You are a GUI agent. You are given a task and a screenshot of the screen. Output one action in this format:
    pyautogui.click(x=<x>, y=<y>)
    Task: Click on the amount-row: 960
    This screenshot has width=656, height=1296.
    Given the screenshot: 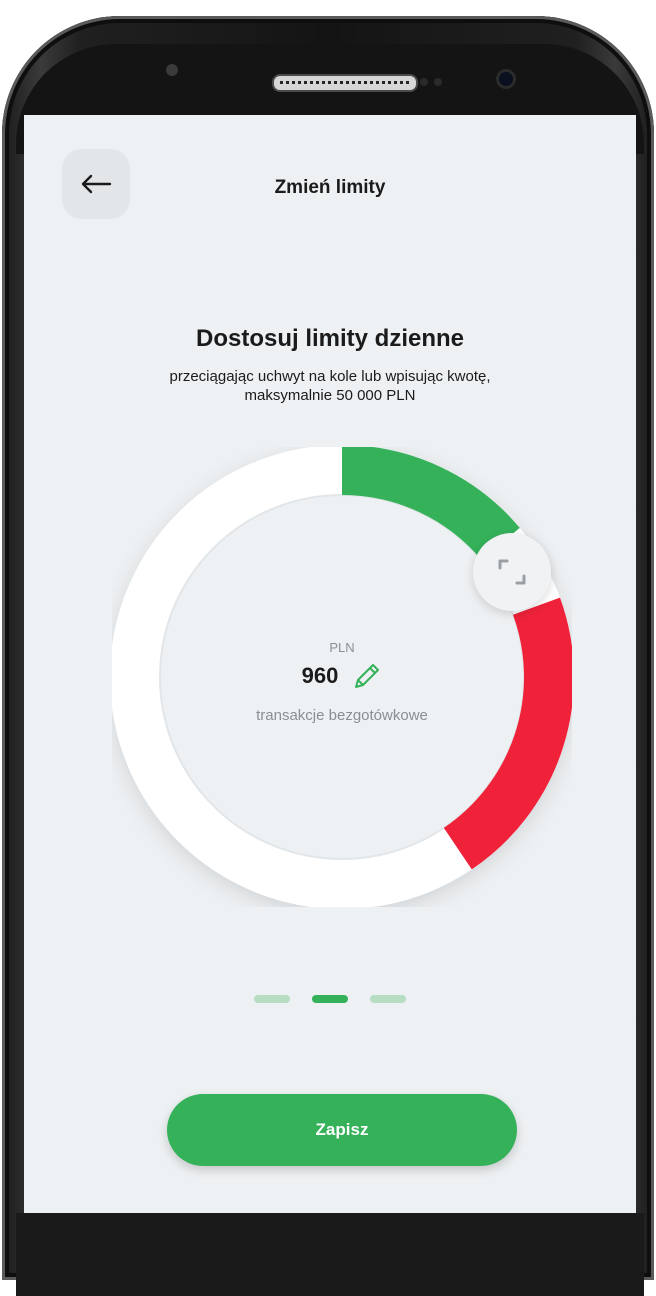 What is the action you would take?
    pyautogui.click(x=342, y=676)
    